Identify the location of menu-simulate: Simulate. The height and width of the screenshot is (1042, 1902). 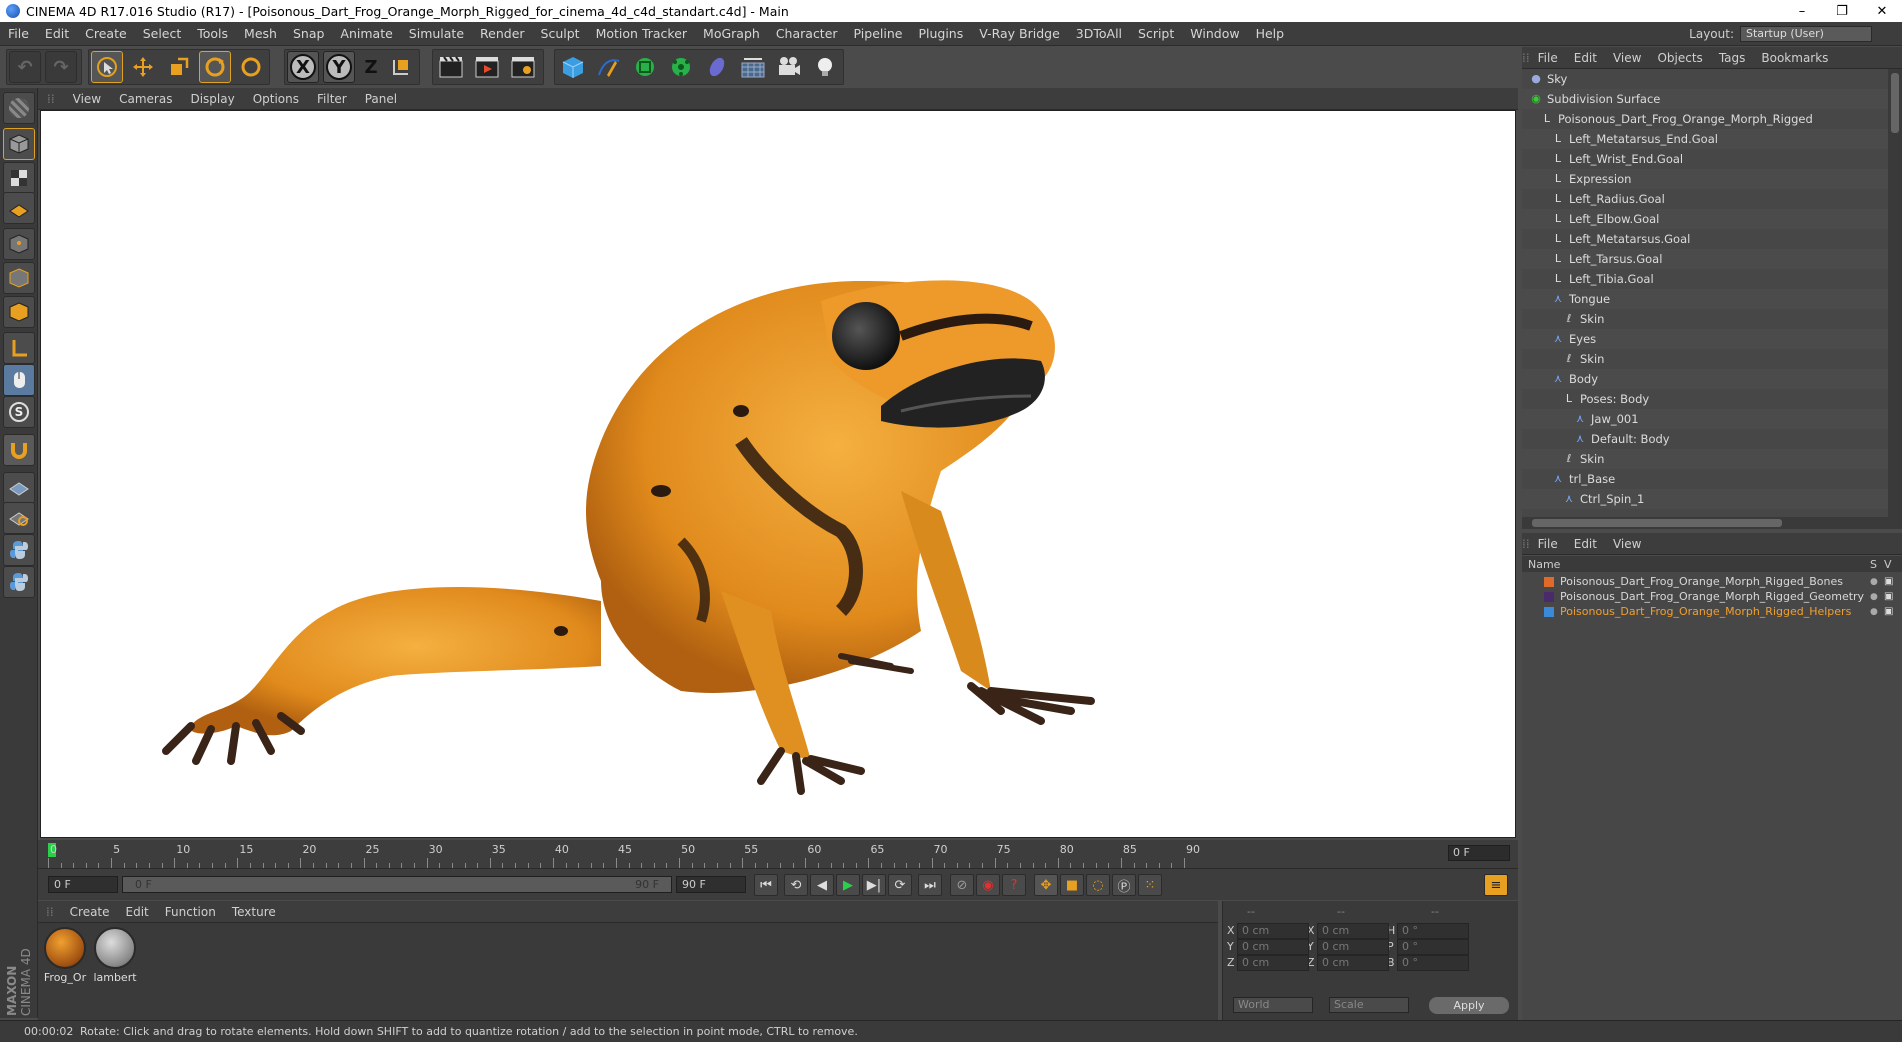
(436, 33).